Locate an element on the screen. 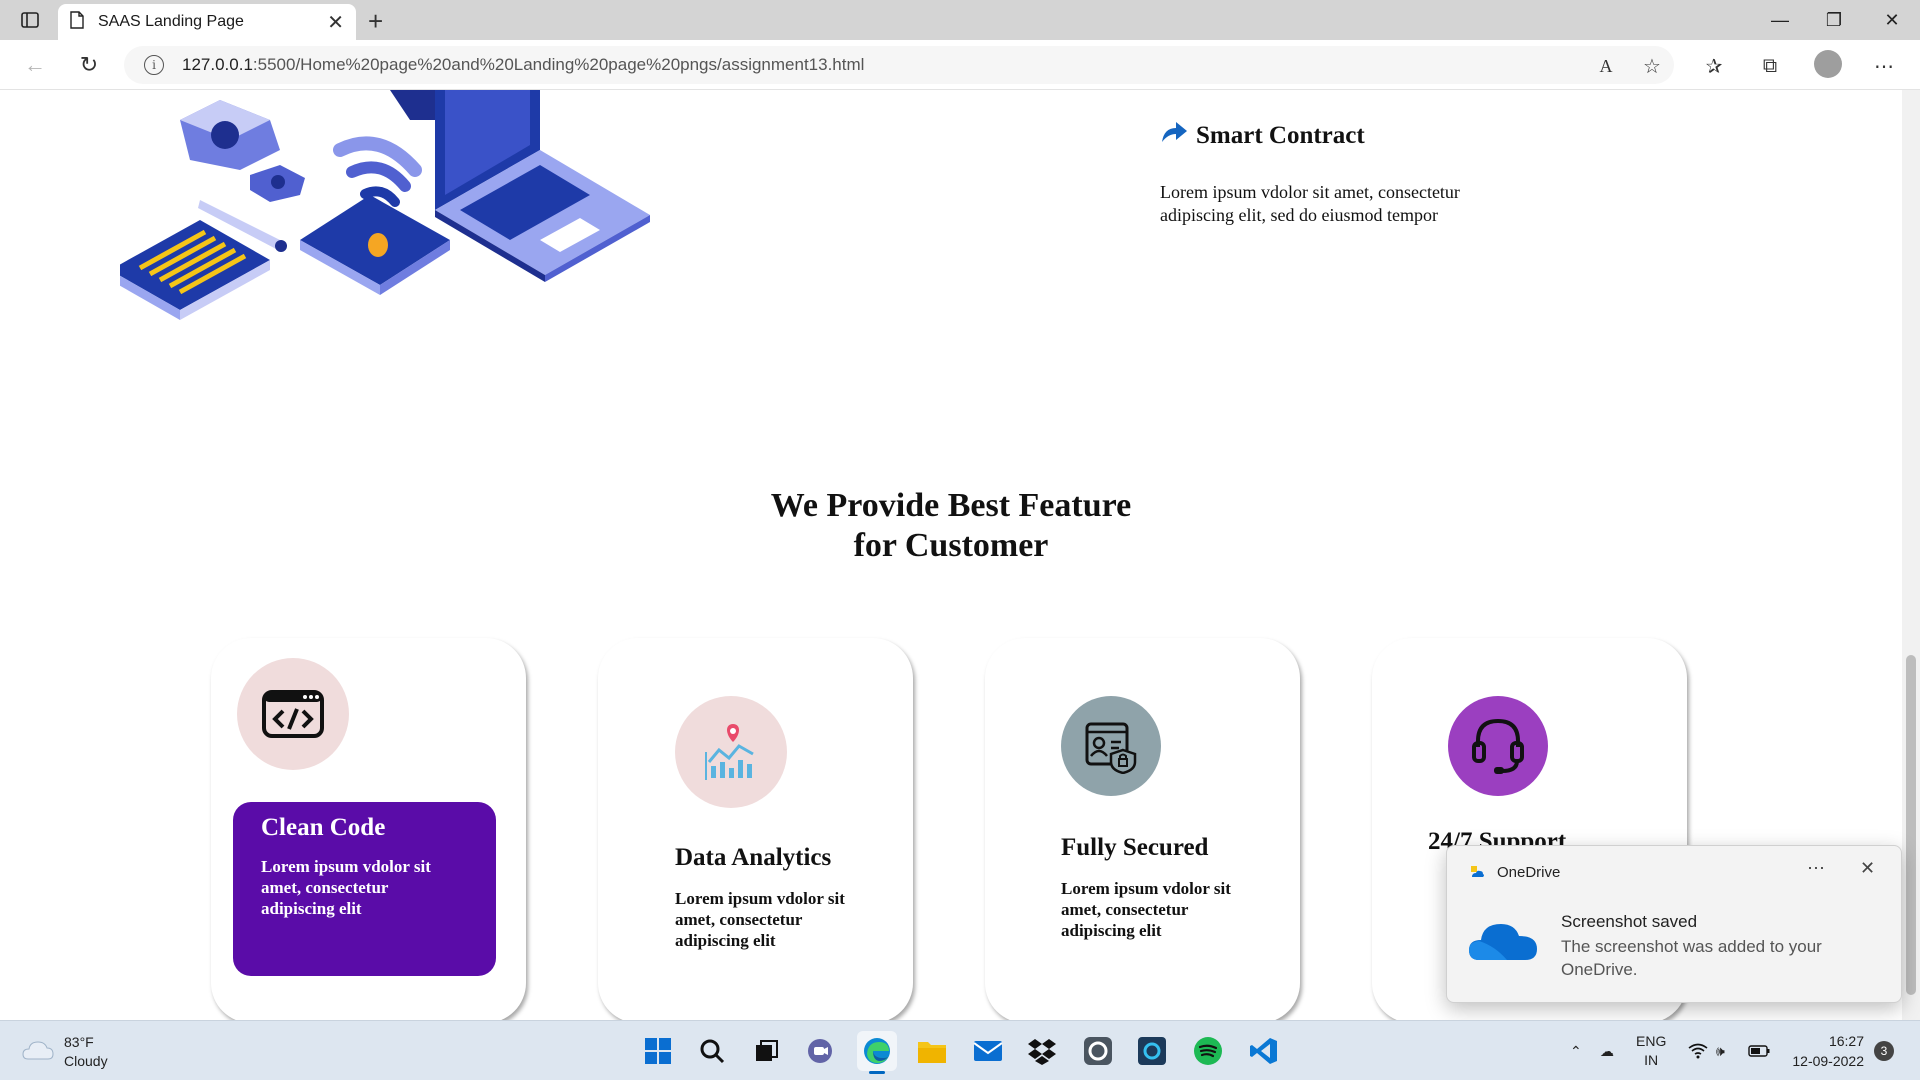 The height and width of the screenshot is (1080, 1920). read-aloud-icon: A is located at coordinates (1606, 66).